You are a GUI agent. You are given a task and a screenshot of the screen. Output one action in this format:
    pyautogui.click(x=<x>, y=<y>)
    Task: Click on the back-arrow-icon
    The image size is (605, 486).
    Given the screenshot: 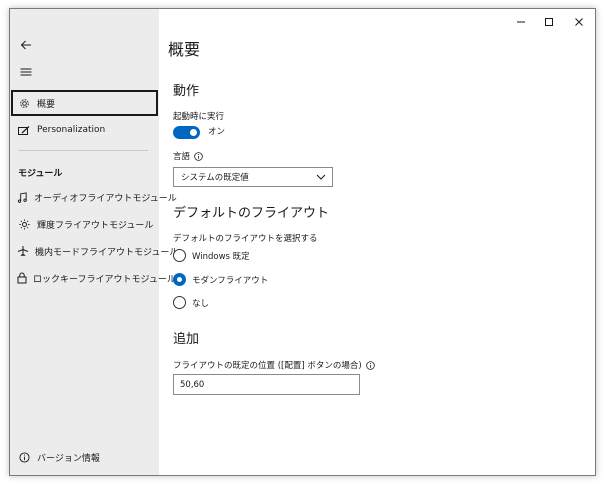 What is the action you would take?
    pyautogui.click(x=25, y=45)
    